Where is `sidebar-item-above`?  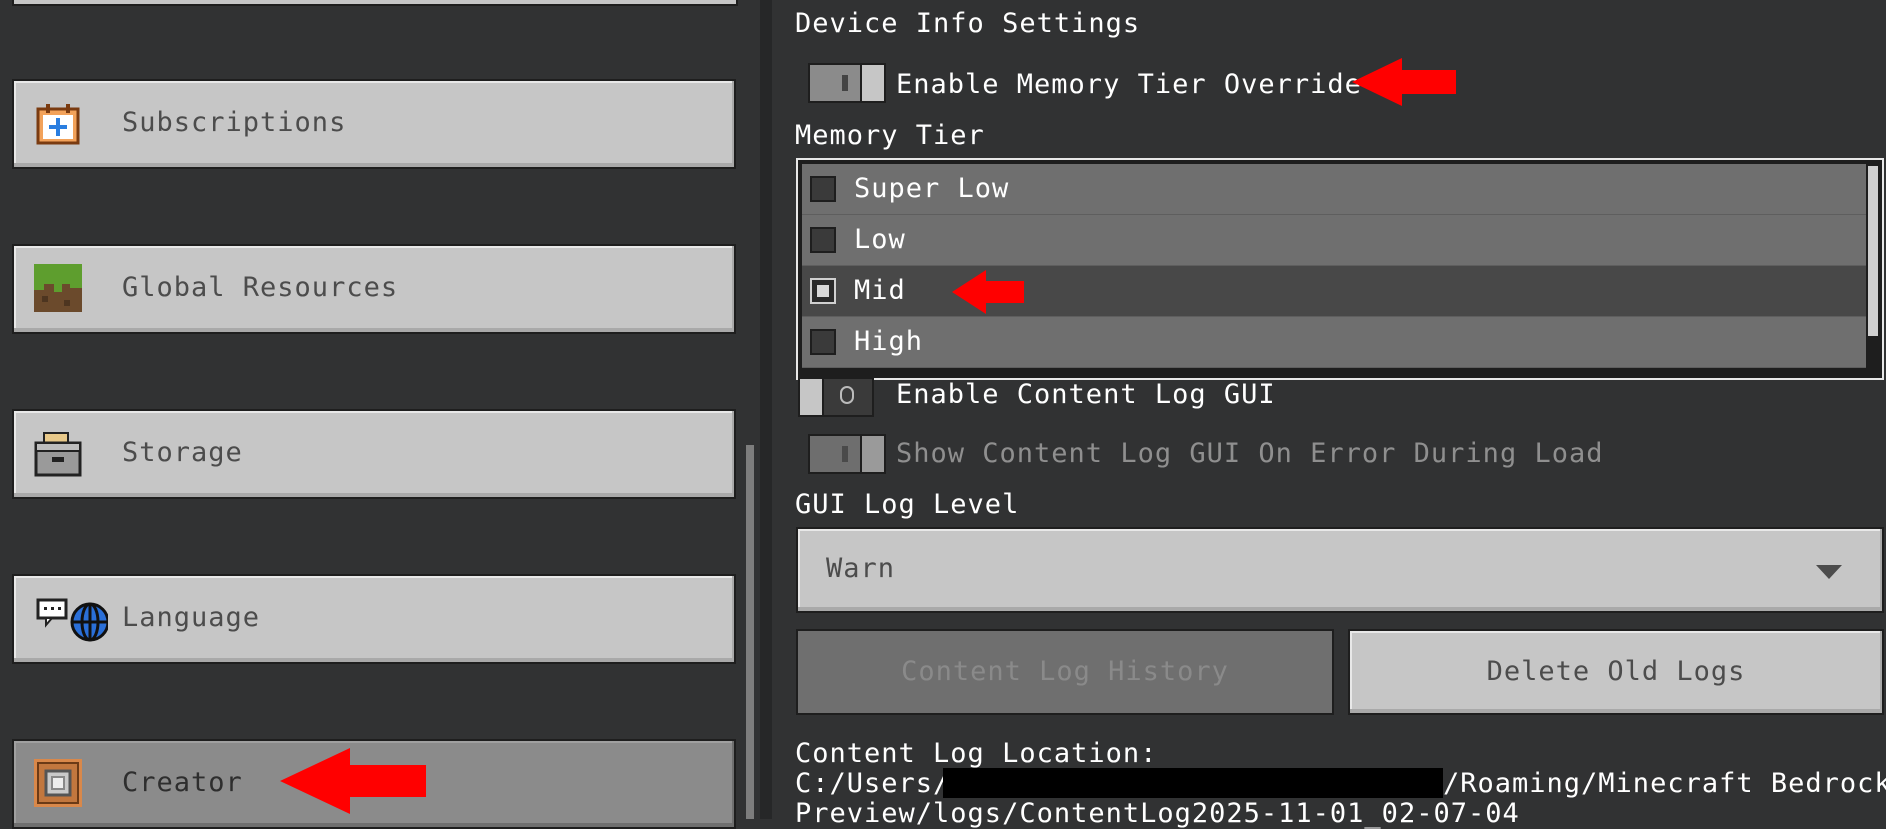
sidebar-item-above is located at coordinates (375, 3).